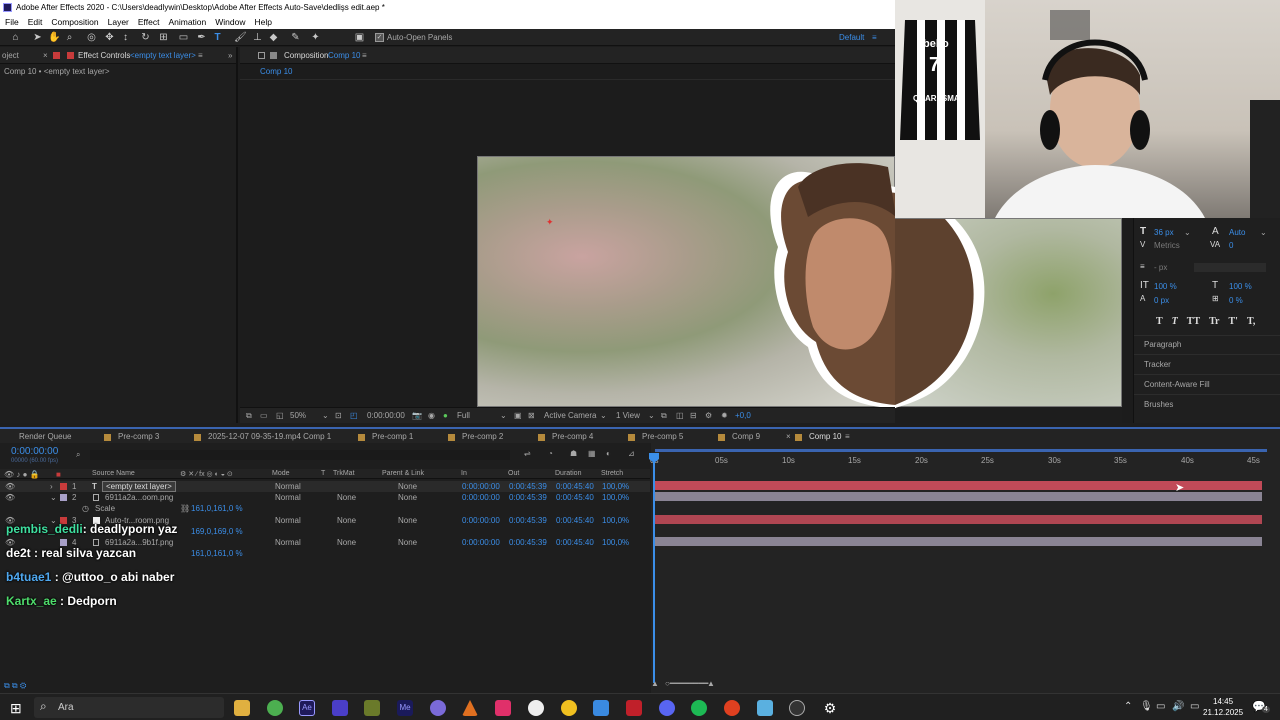 Image resolution: width=1280 pixels, height=720 pixels. Describe the element at coordinates (78, 455) in the screenshot. I see `search-icon: ⌕` at that location.